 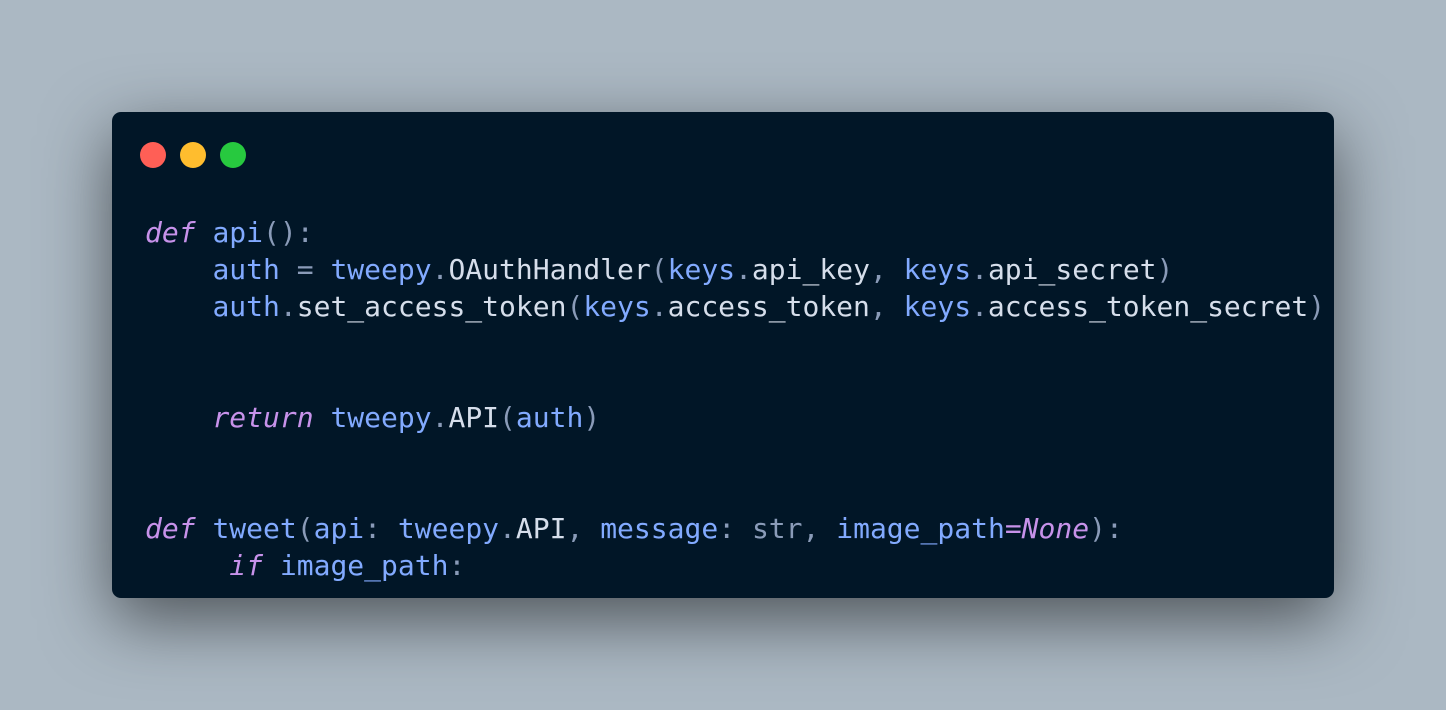 I want to click on code-token: tweet, so click(x=254, y=528).